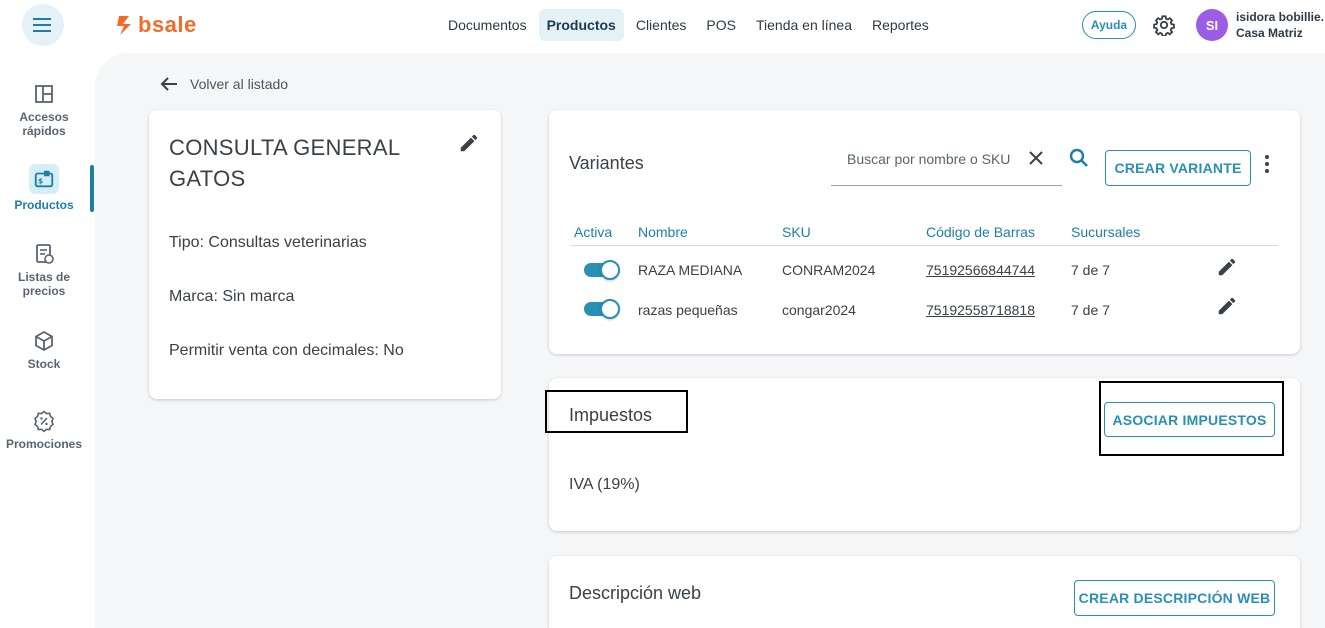 The width and height of the screenshot is (1325, 628). Describe the element at coordinates (1164, 25) in the screenshot. I see `gear-icon` at that location.